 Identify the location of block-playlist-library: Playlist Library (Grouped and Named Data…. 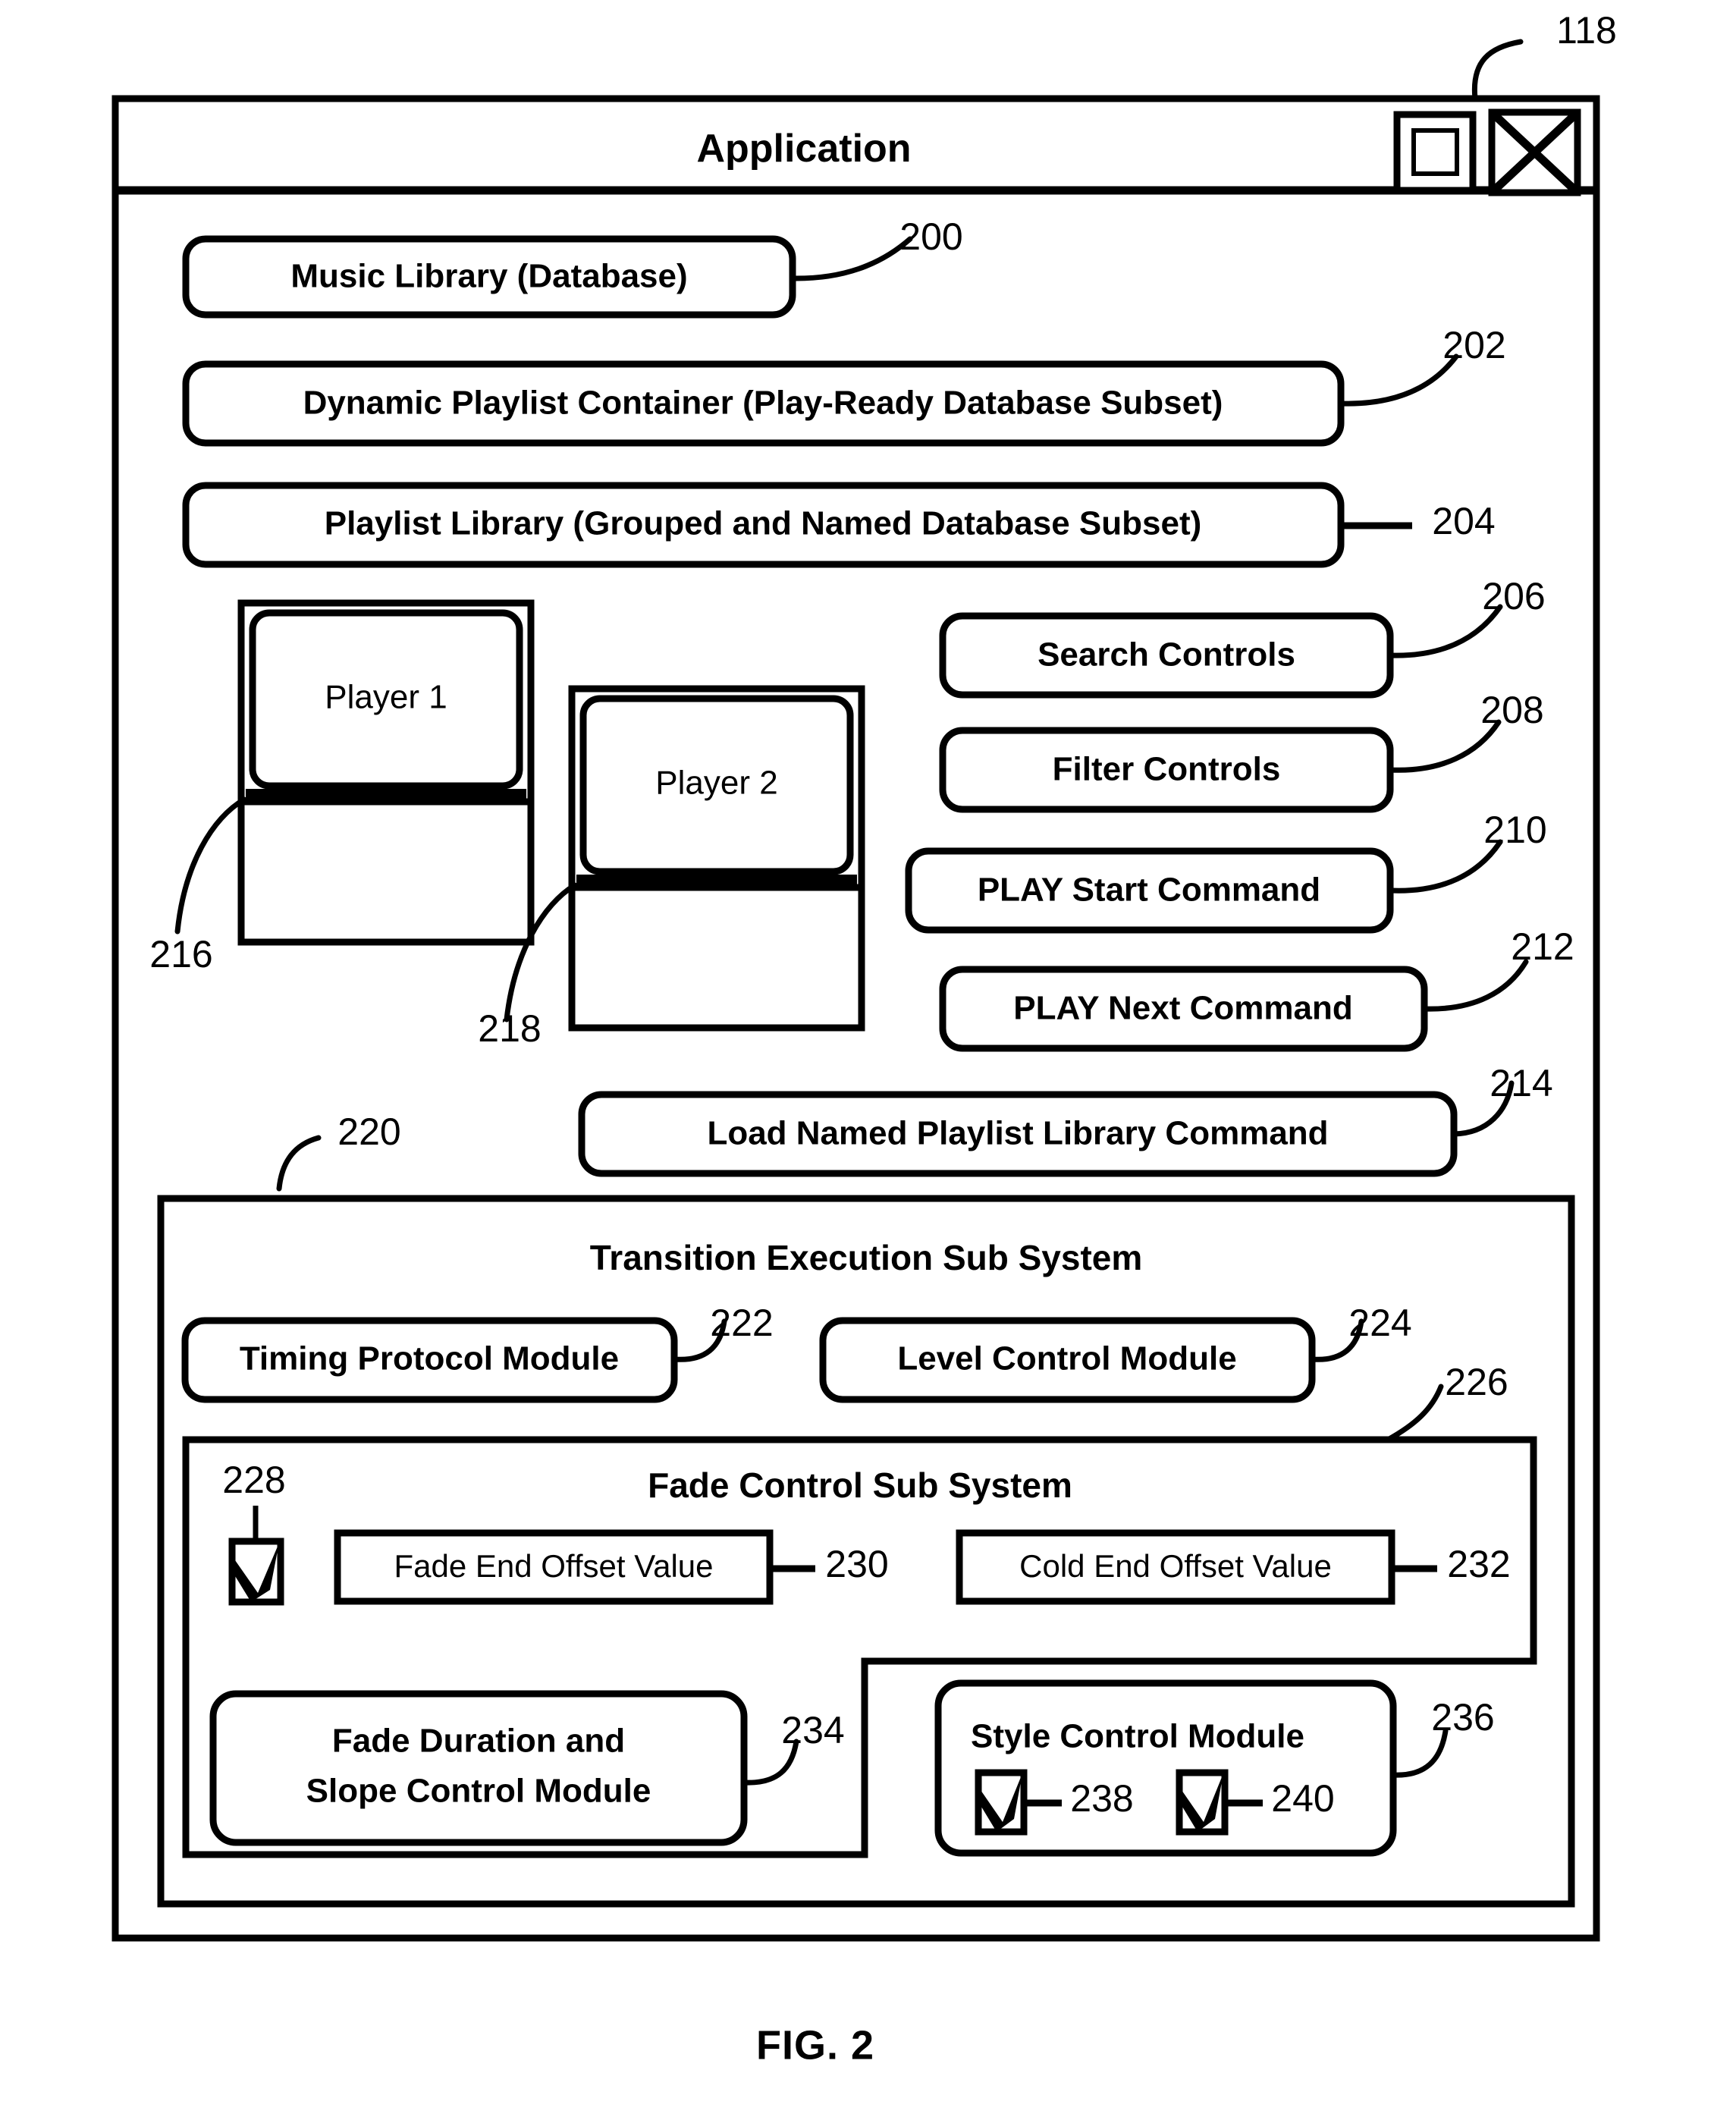
(839, 525).